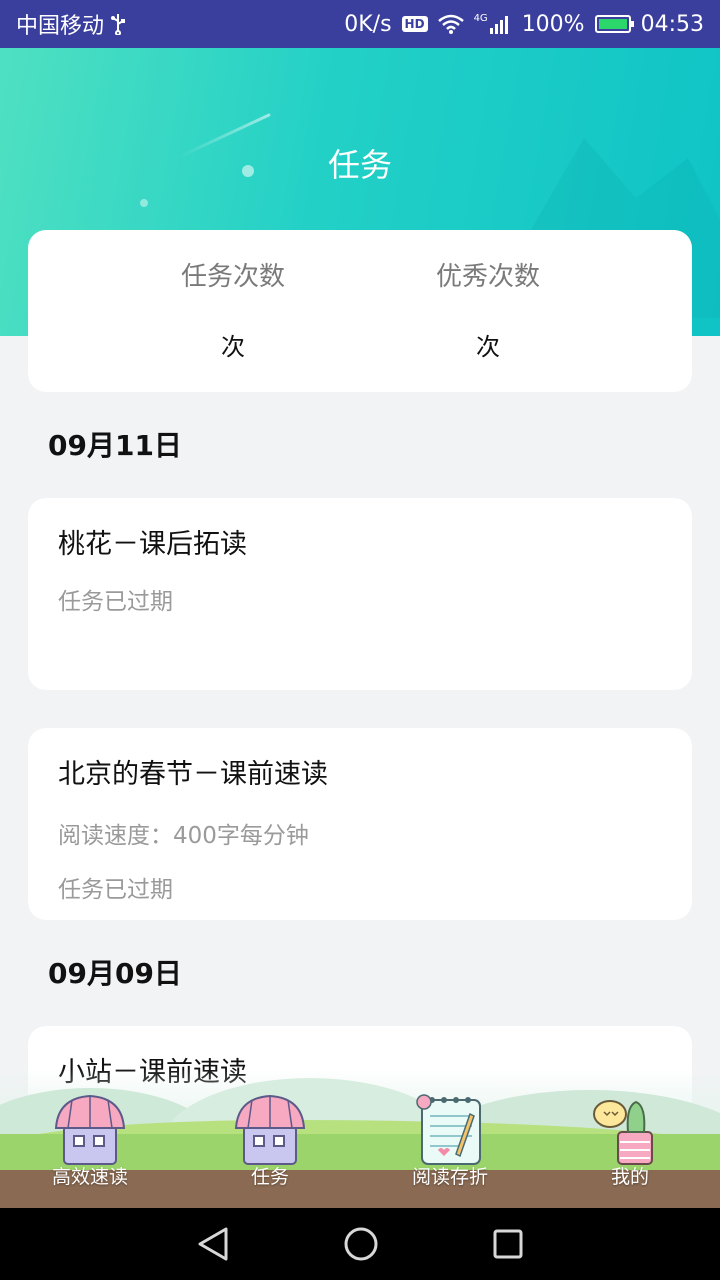 The image size is (720, 1280). I want to click on recents-square-icon, so click(508, 1244).